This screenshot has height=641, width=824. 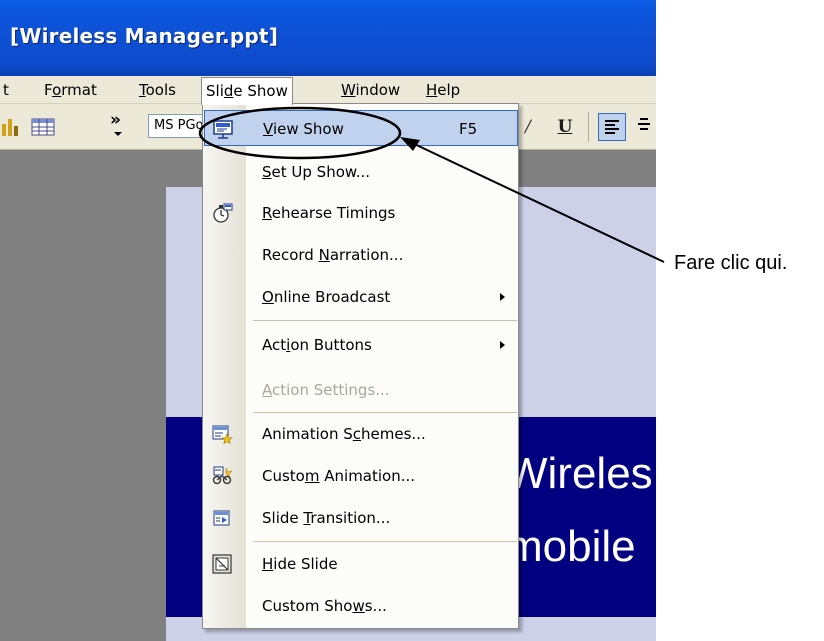 I want to click on menu-bar: t Format Tools Slide Show Window Help, so click(x=328, y=90).